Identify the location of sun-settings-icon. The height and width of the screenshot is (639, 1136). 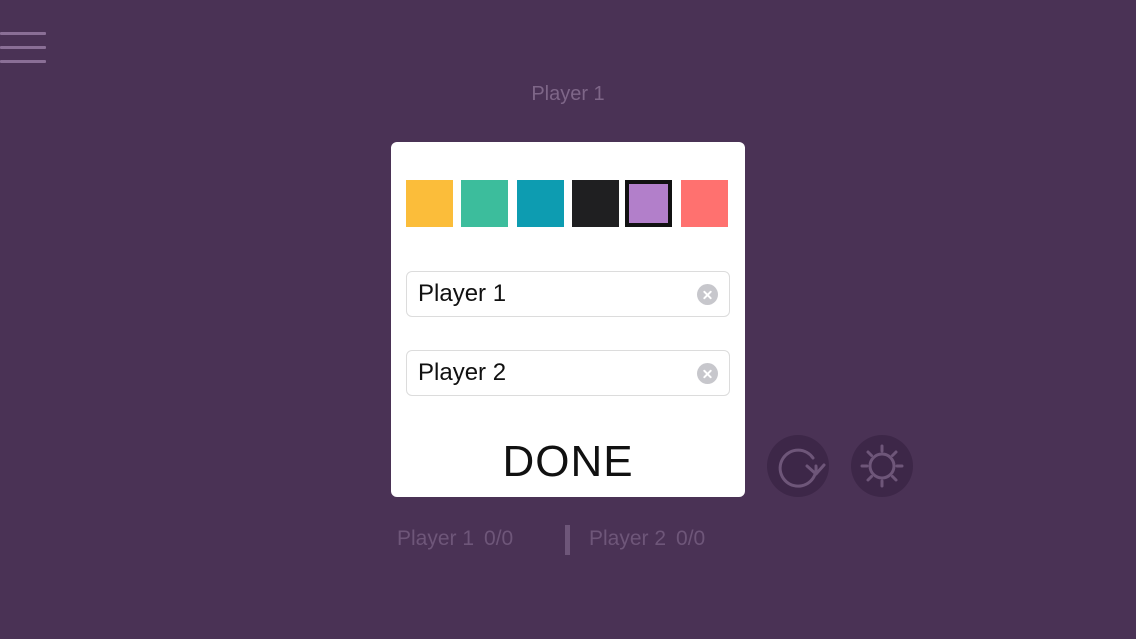
(882, 466).